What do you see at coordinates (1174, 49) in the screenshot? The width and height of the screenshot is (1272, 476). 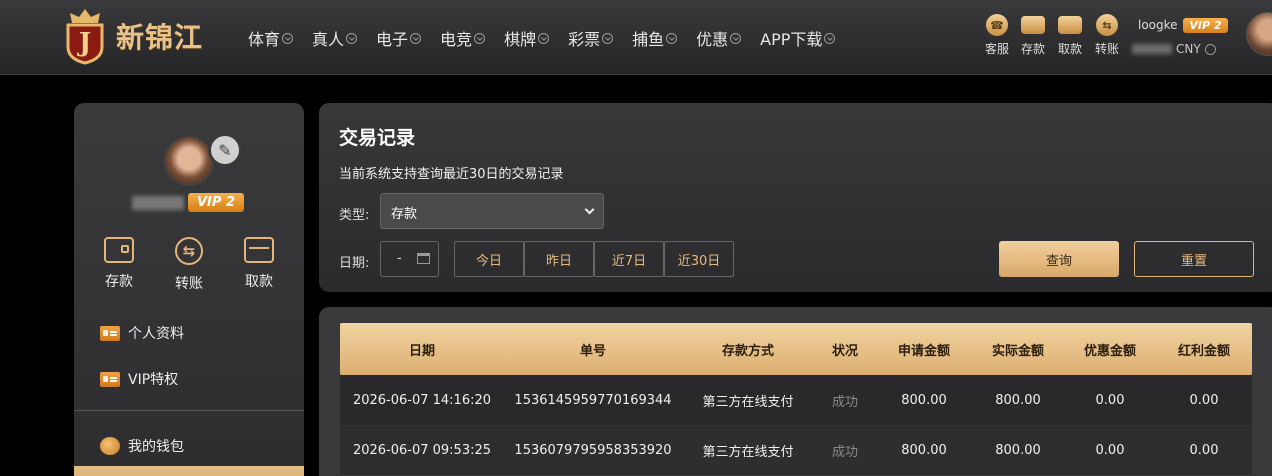 I see `balance-display: CNY` at bounding box center [1174, 49].